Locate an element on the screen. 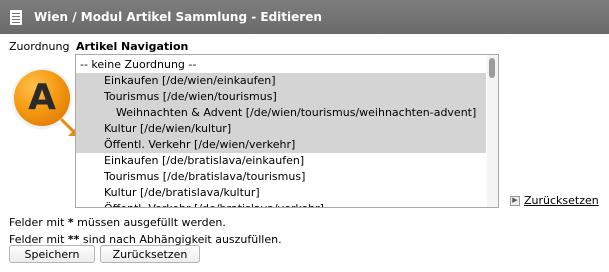 The width and height of the screenshot is (609, 272). list-option: Einkaufen [/de/wien/einkaufen] is located at coordinates (281, 81).